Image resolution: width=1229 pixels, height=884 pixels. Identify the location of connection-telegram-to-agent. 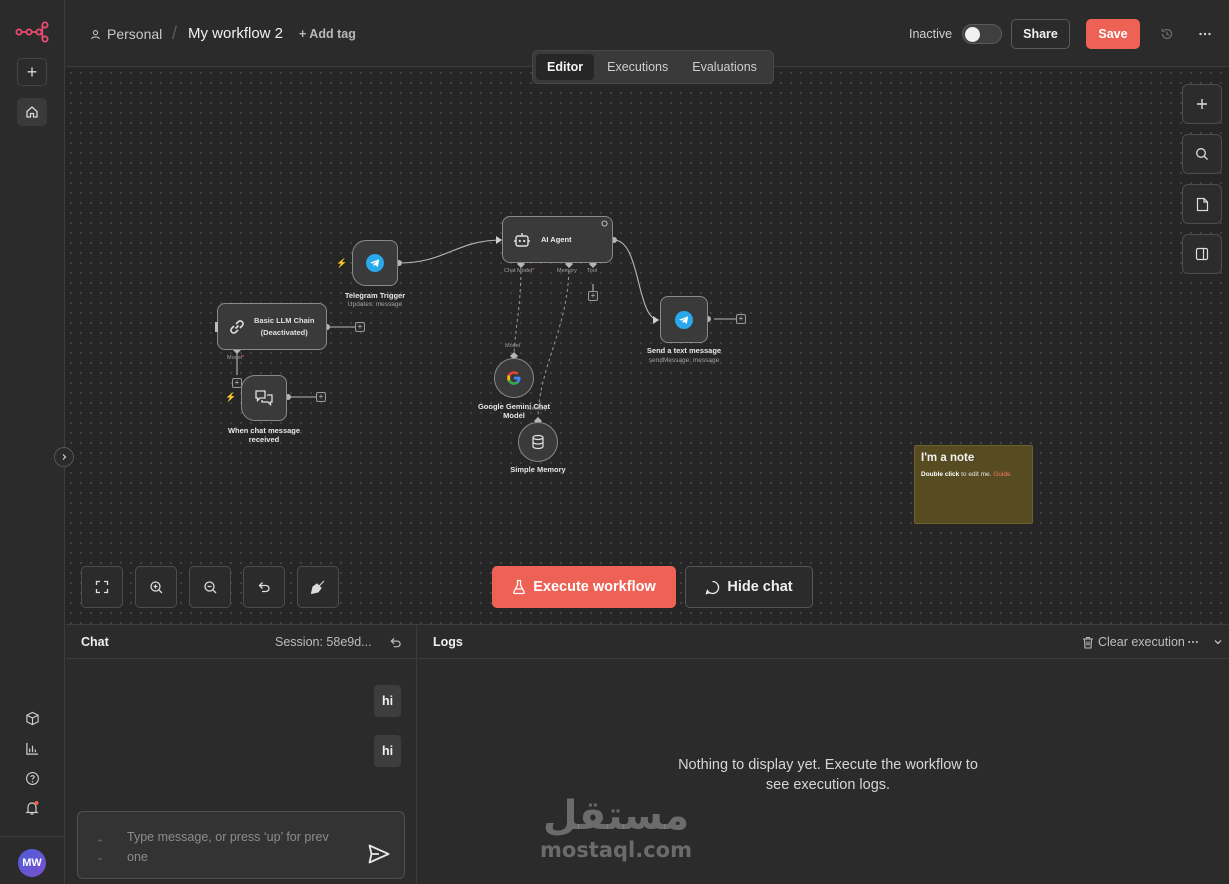
(450, 251).